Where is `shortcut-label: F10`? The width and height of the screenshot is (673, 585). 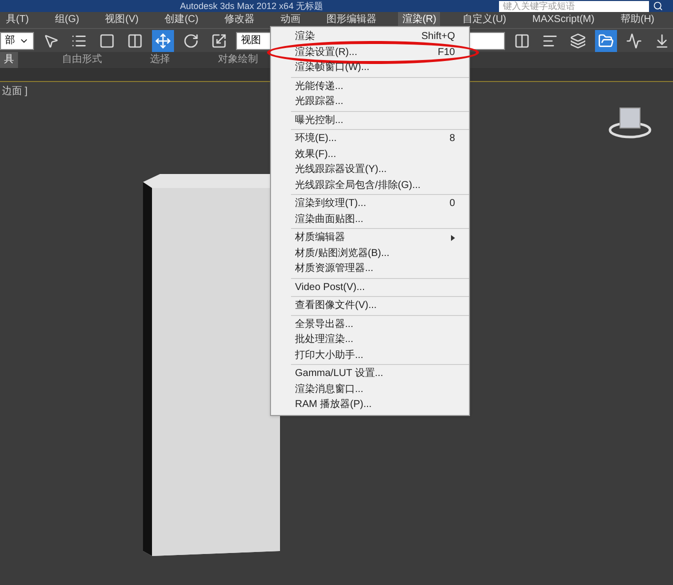
shortcut-label: F10 is located at coordinates (446, 53).